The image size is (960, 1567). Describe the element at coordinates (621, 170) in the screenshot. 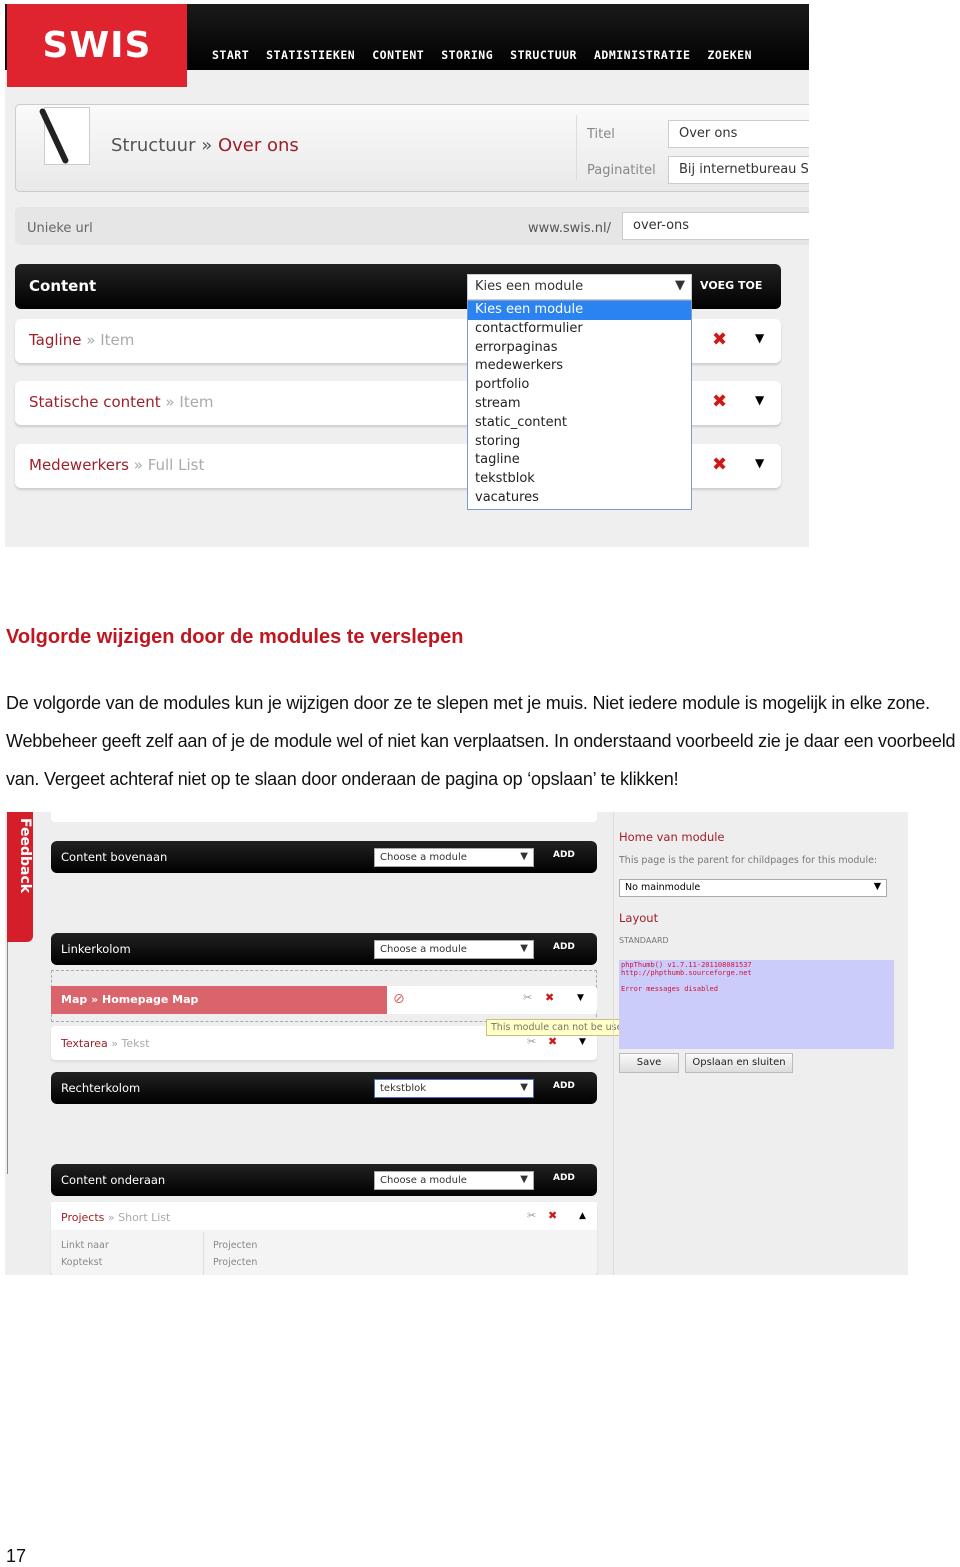

I see `paginatitel-label: Paginatitel` at that location.